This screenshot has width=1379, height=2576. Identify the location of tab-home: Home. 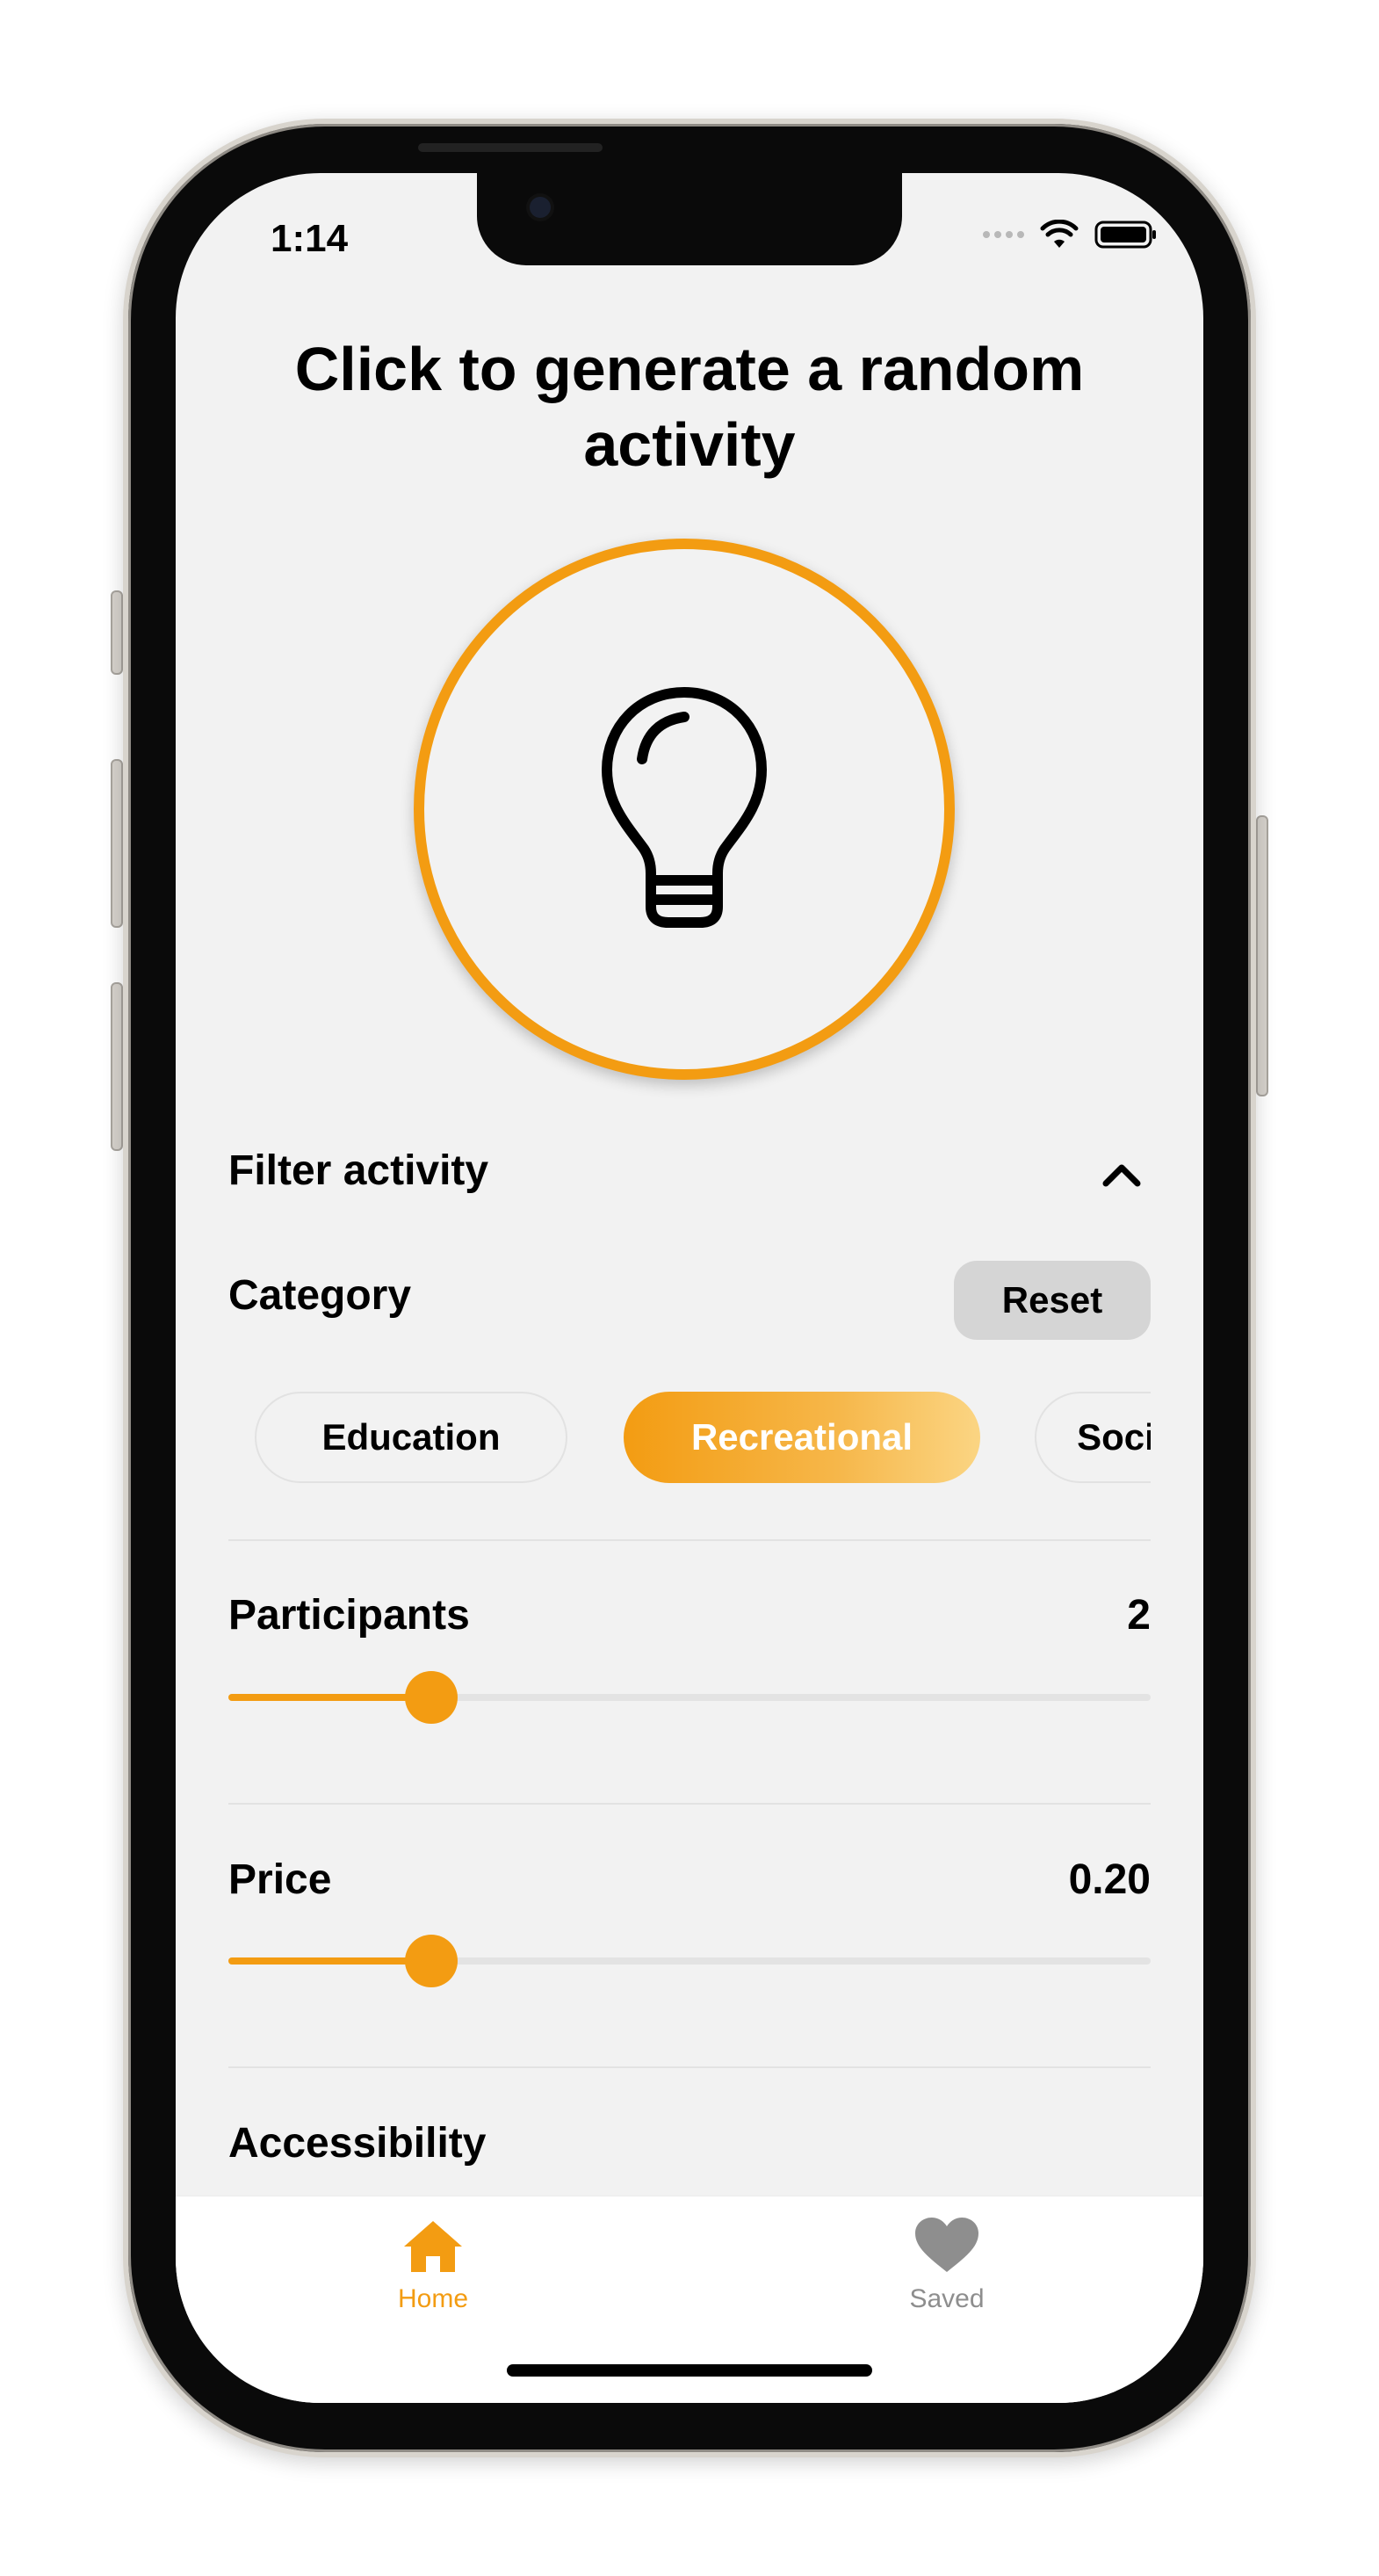
(433, 2255).